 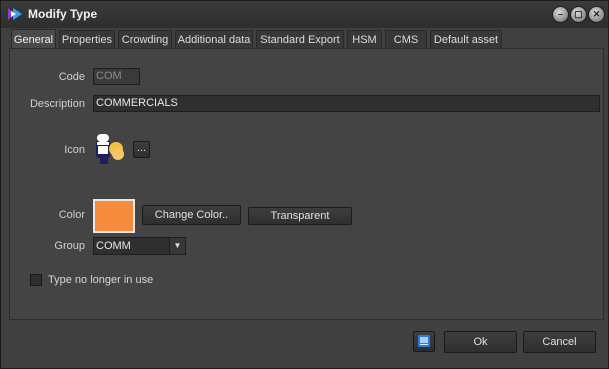 What do you see at coordinates (63, 14) in the screenshot?
I see `window-title: Modify Type` at bounding box center [63, 14].